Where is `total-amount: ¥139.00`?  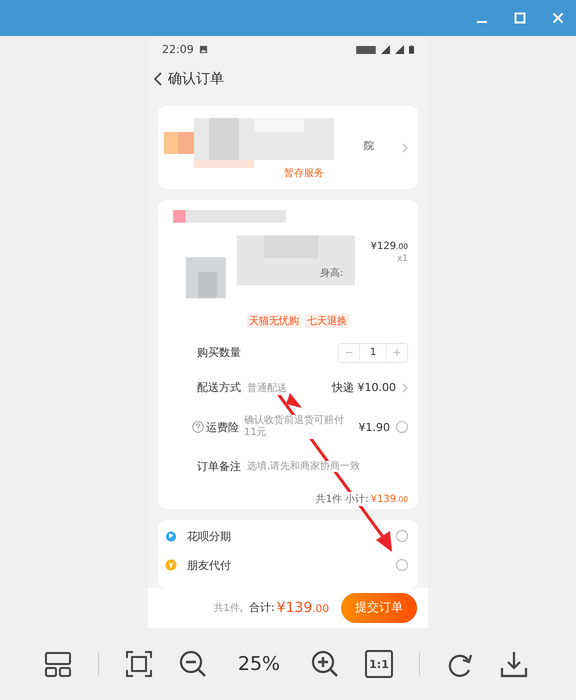 total-amount: ¥139.00 is located at coordinates (302, 608).